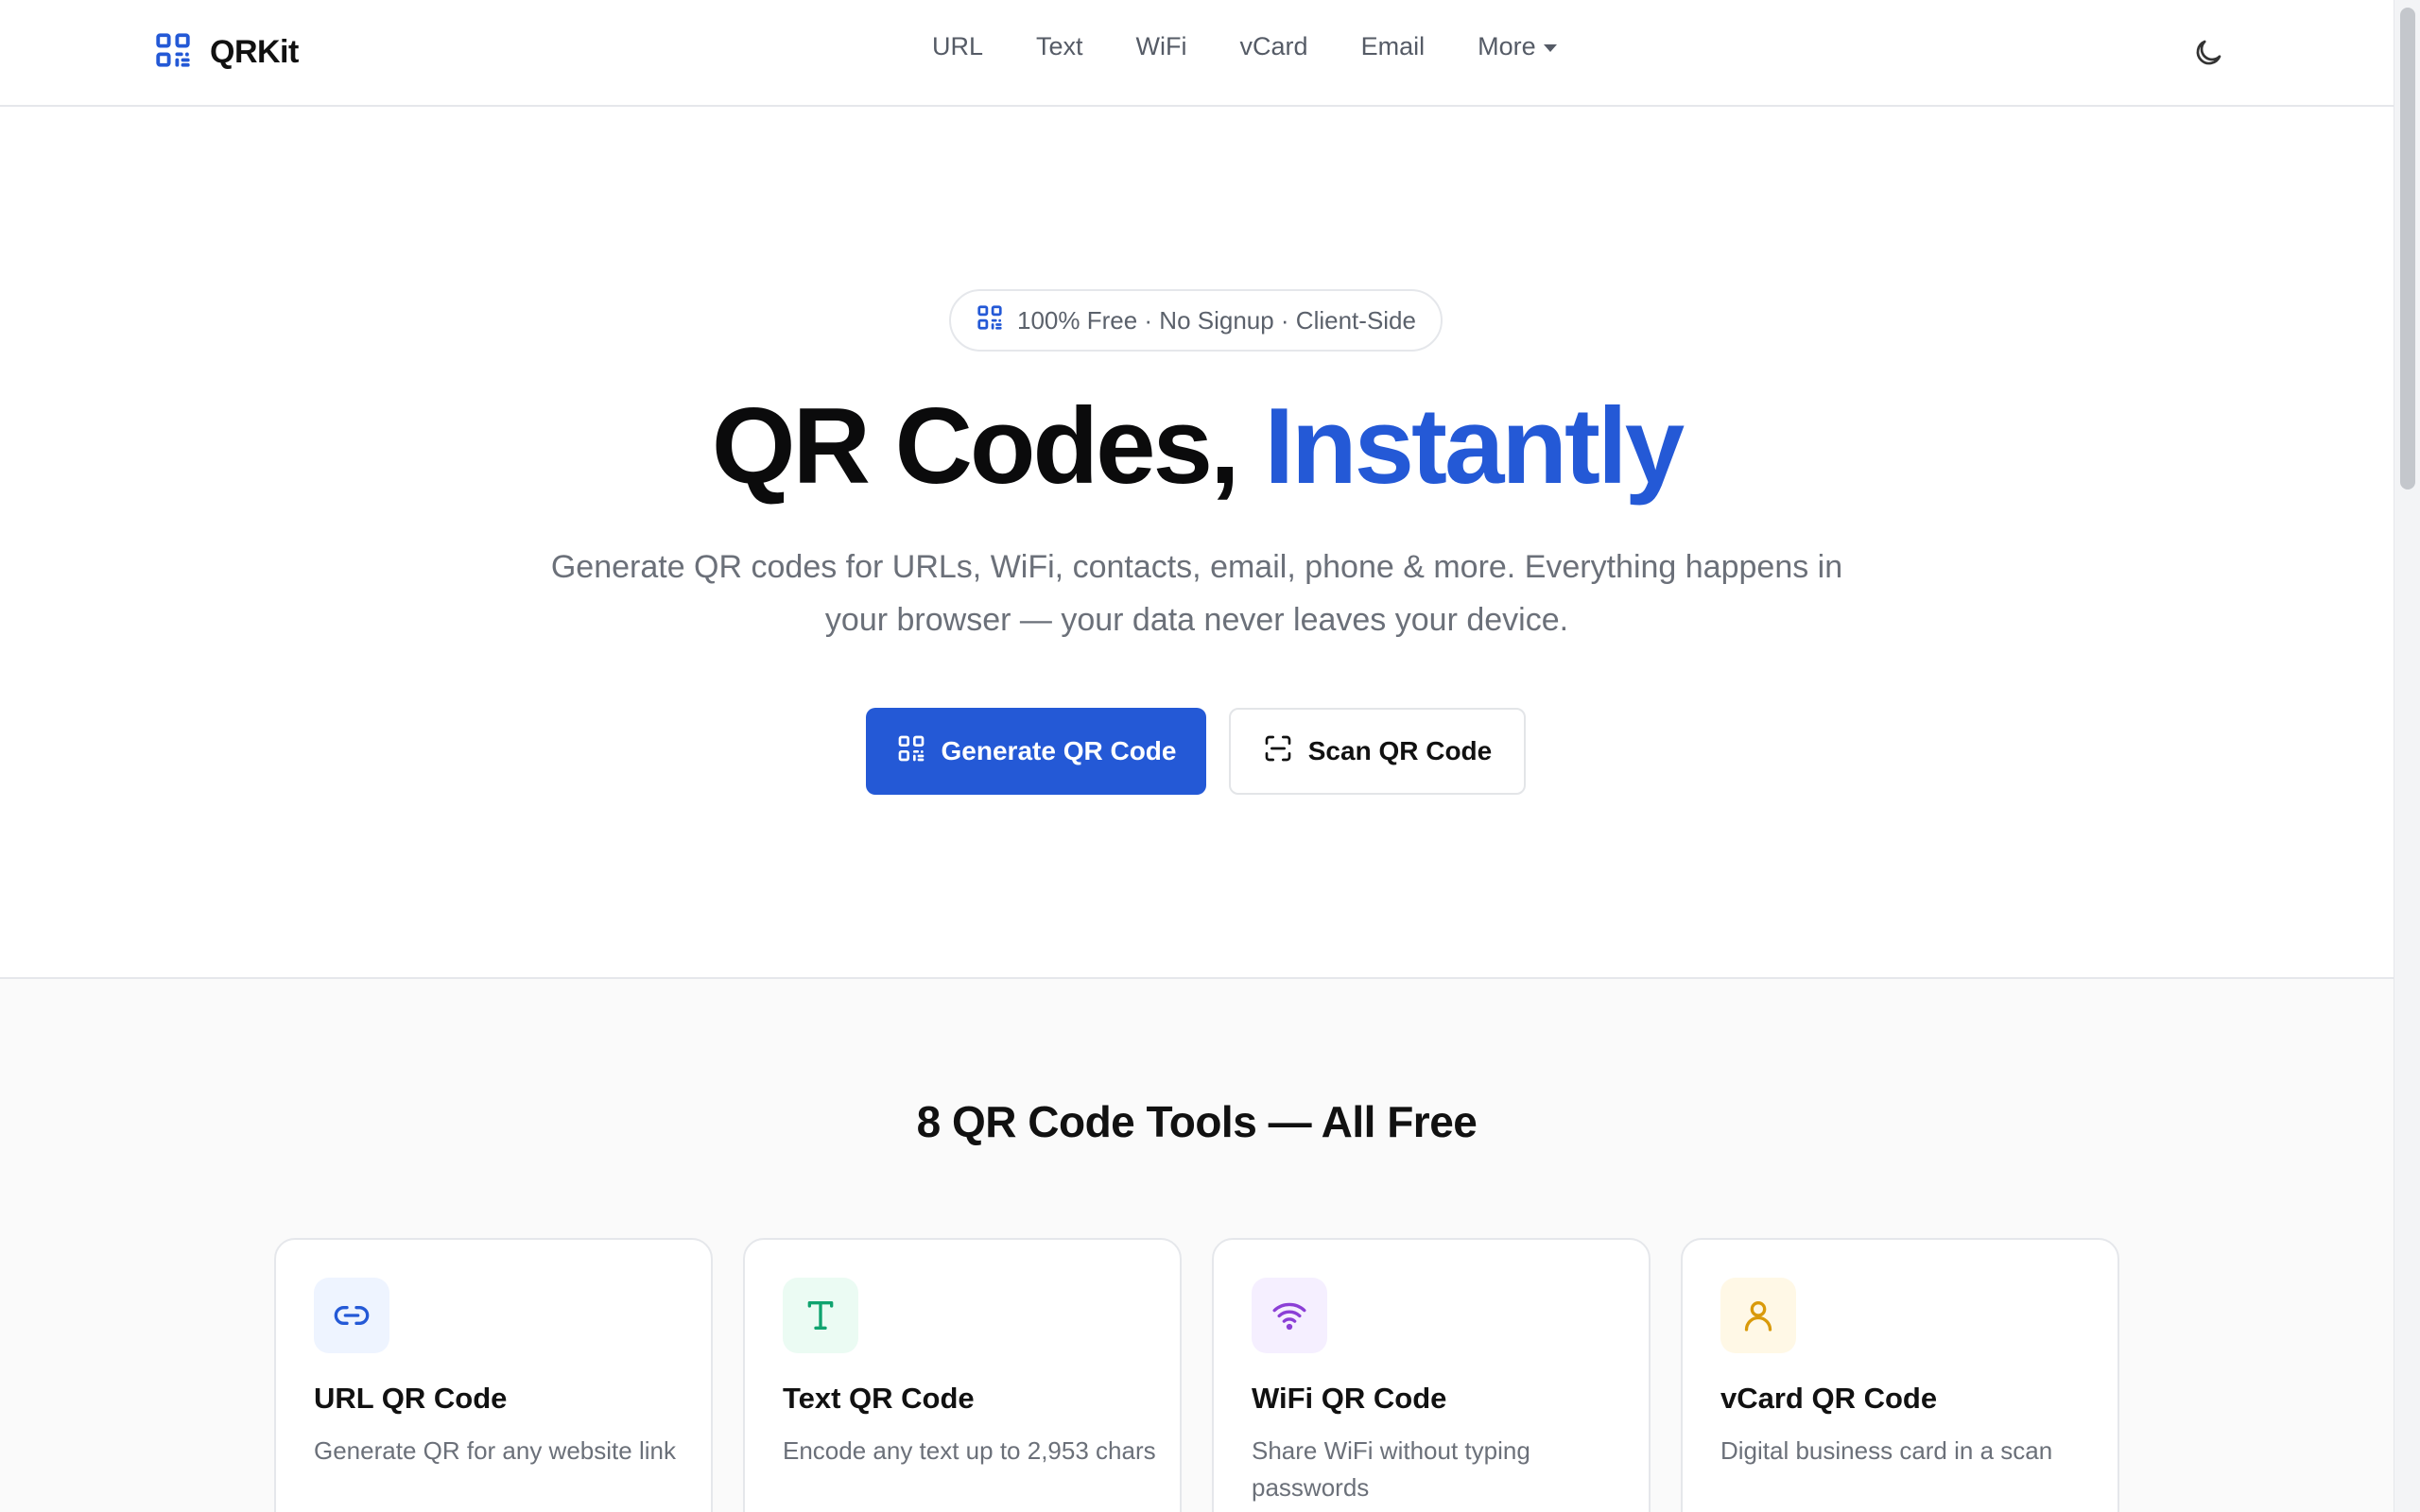  What do you see at coordinates (1391, 1469) in the screenshot?
I see `card-description: Share WiFi without typing passwords` at bounding box center [1391, 1469].